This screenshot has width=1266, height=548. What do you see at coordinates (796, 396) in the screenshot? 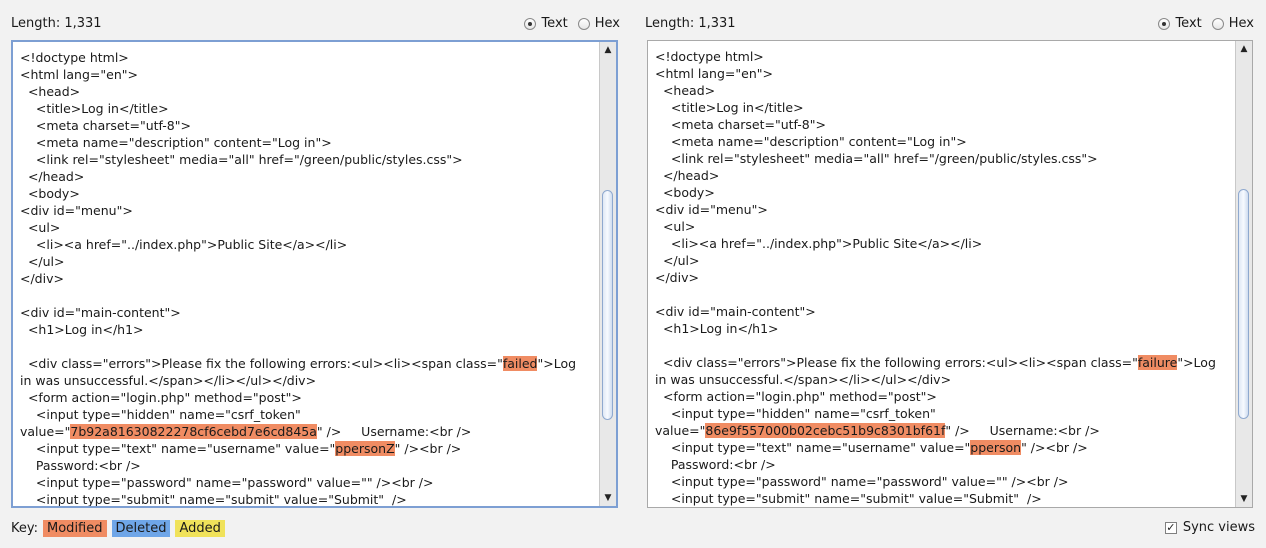
I see `code-text: <form action="login.php" method="post">` at bounding box center [796, 396].